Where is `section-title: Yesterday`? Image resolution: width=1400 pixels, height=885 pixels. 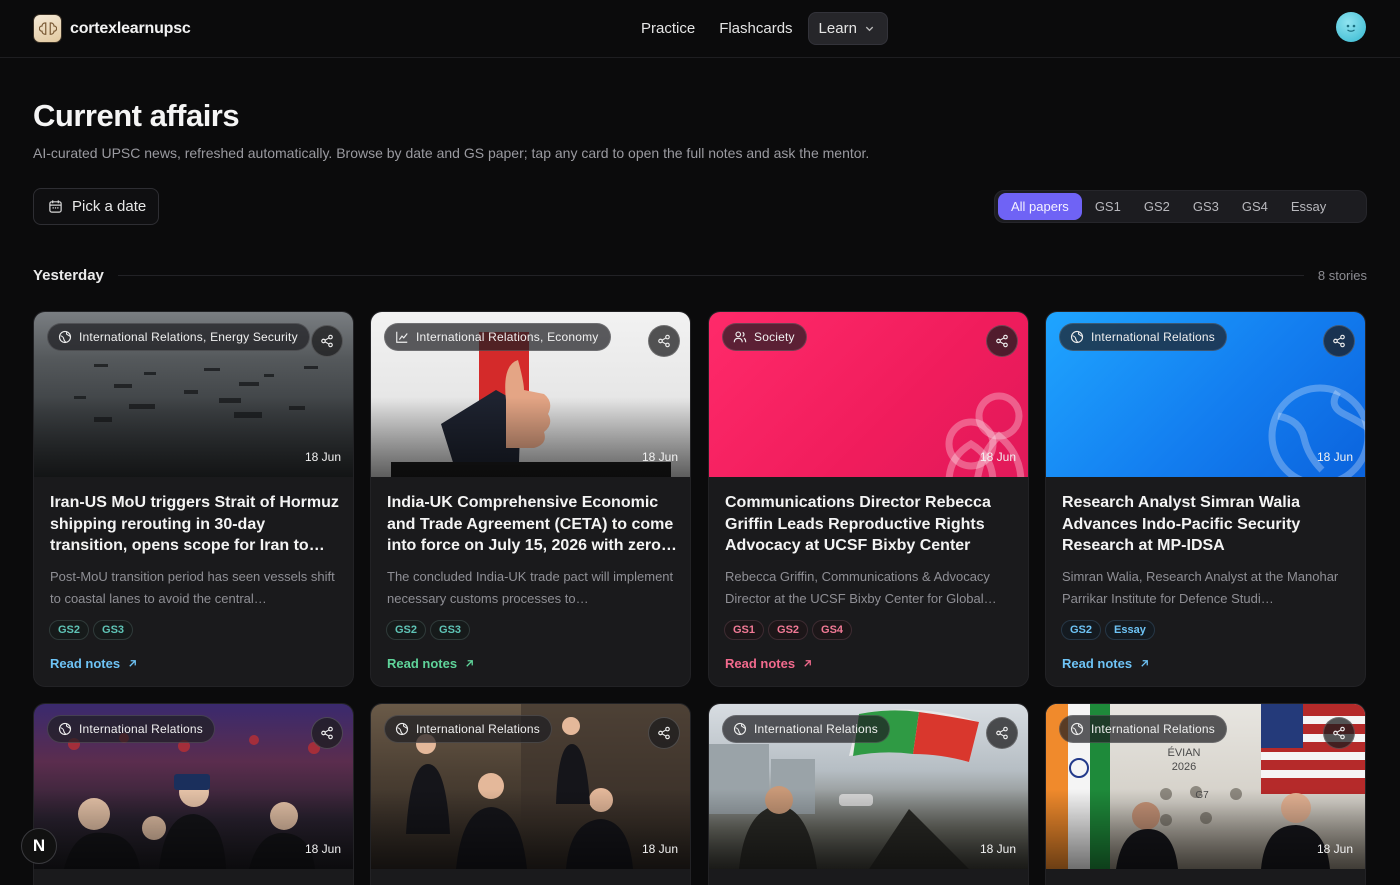
section-title: Yesterday is located at coordinates (68, 275).